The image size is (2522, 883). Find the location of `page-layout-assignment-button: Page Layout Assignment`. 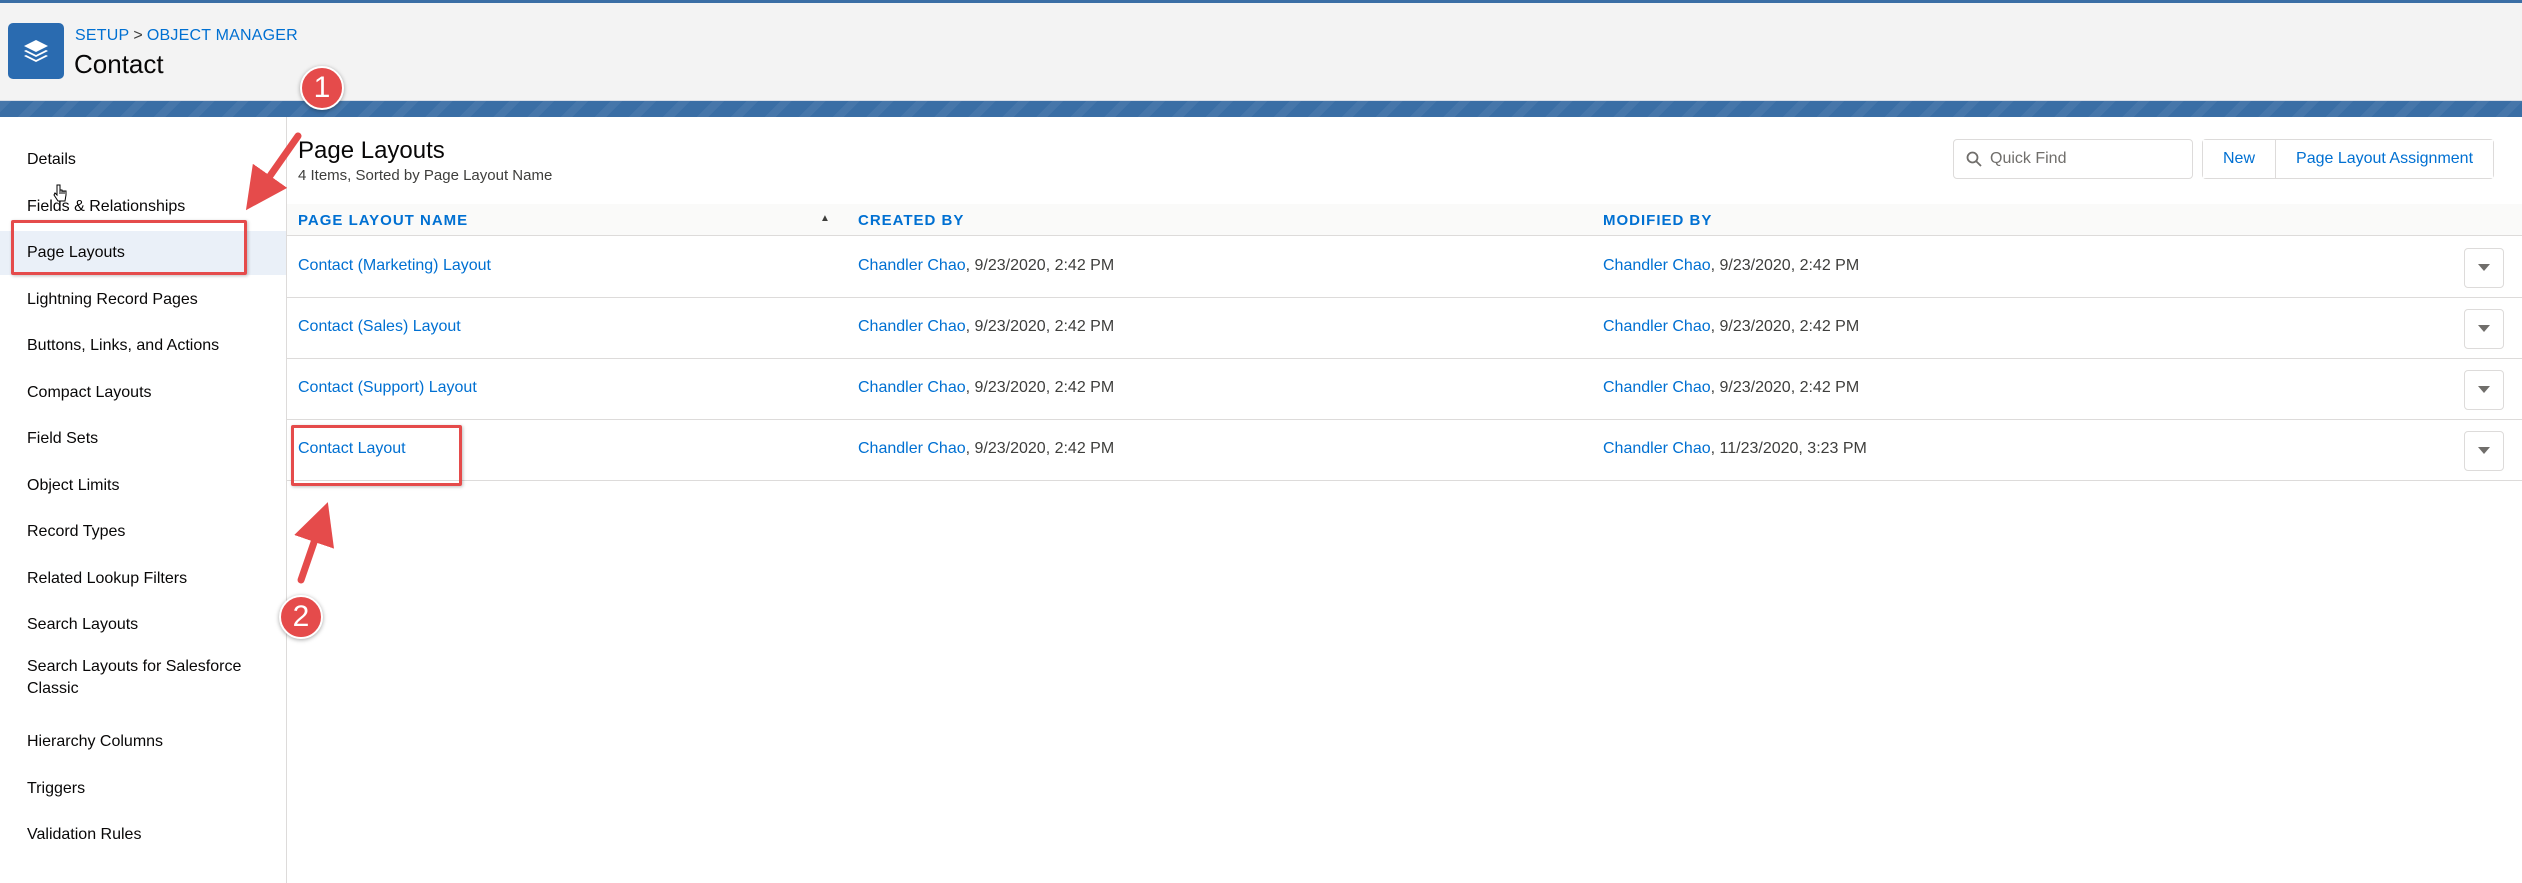

page-layout-assignment-button: Page Layout Assignment is located at coordinates (2384, 159).